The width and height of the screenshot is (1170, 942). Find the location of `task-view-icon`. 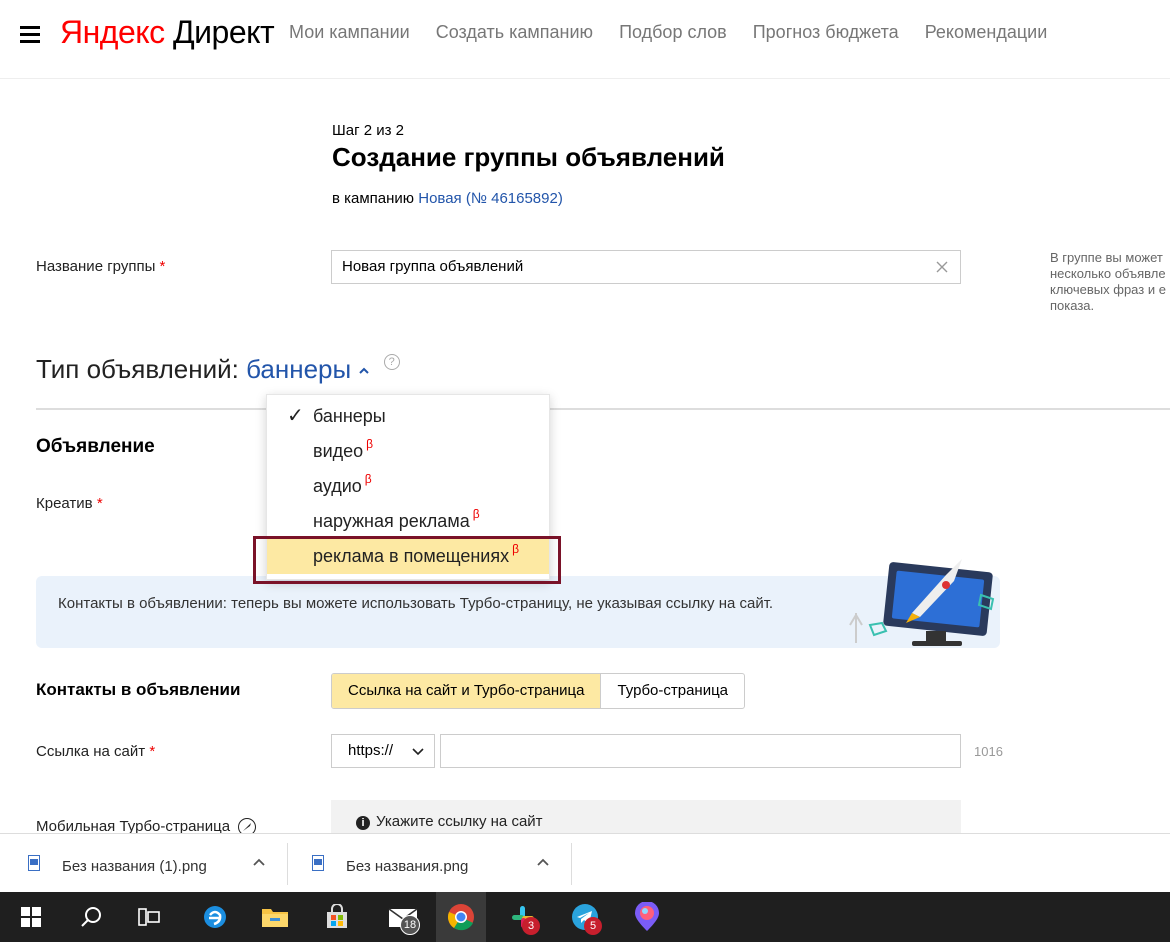

task-view-icon is located at coordinates (149, 917).